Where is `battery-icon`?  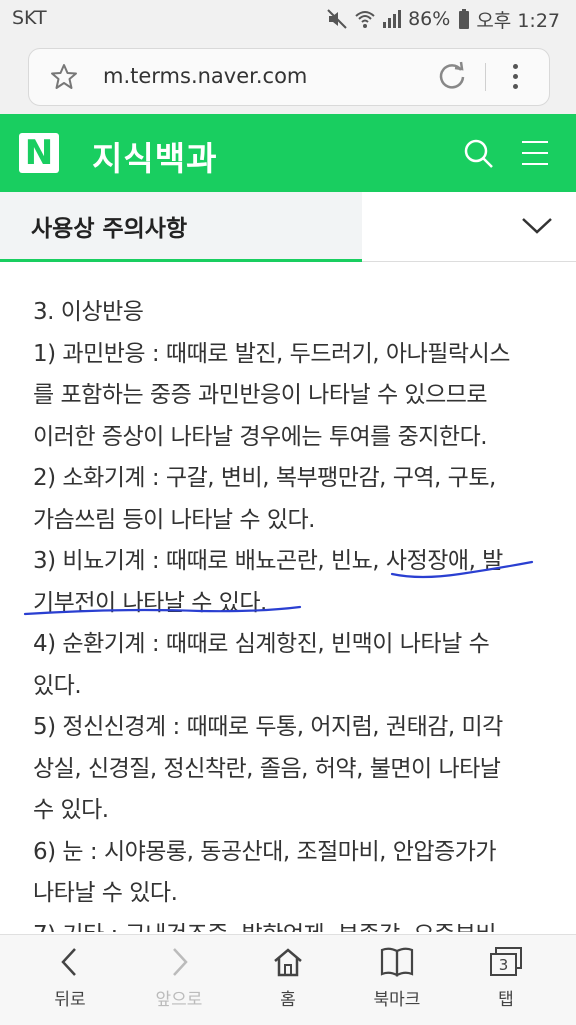 battery-icon is located at coordinates (464, 19).